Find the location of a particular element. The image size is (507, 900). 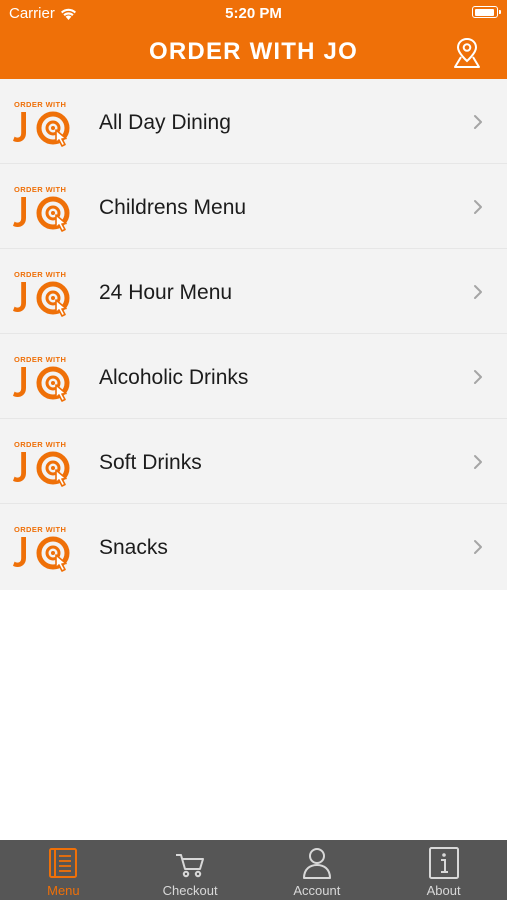

tab-label: Account is located at coordinates (317, 890).